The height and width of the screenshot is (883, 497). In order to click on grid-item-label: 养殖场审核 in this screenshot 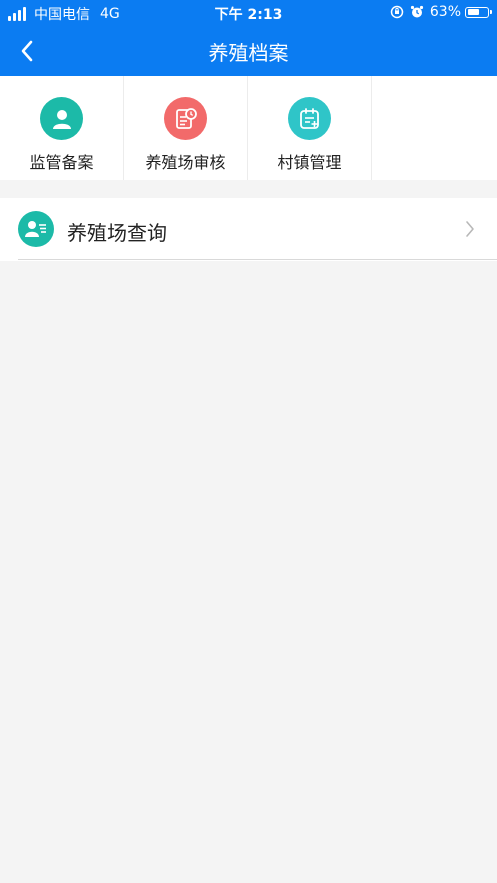, I will do `click(185, 162)`.